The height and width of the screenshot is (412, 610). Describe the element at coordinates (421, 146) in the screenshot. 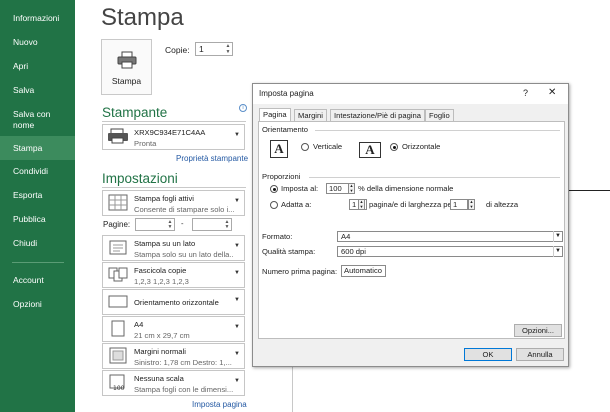

I see `landscape-label: Orizzontale` at that location.